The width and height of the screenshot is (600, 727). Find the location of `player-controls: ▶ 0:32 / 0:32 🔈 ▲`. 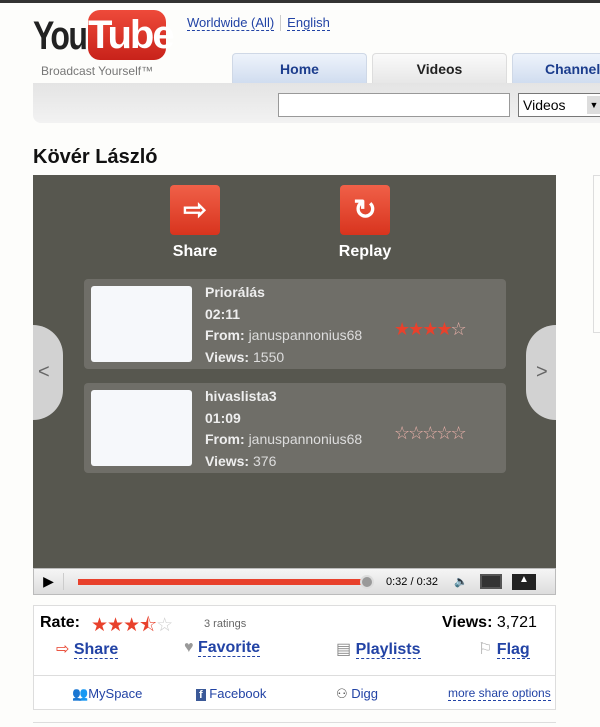

player-controls: ▶ 0:32 / 0:32 🔈 ▲ is located at coordinates (294, 581).